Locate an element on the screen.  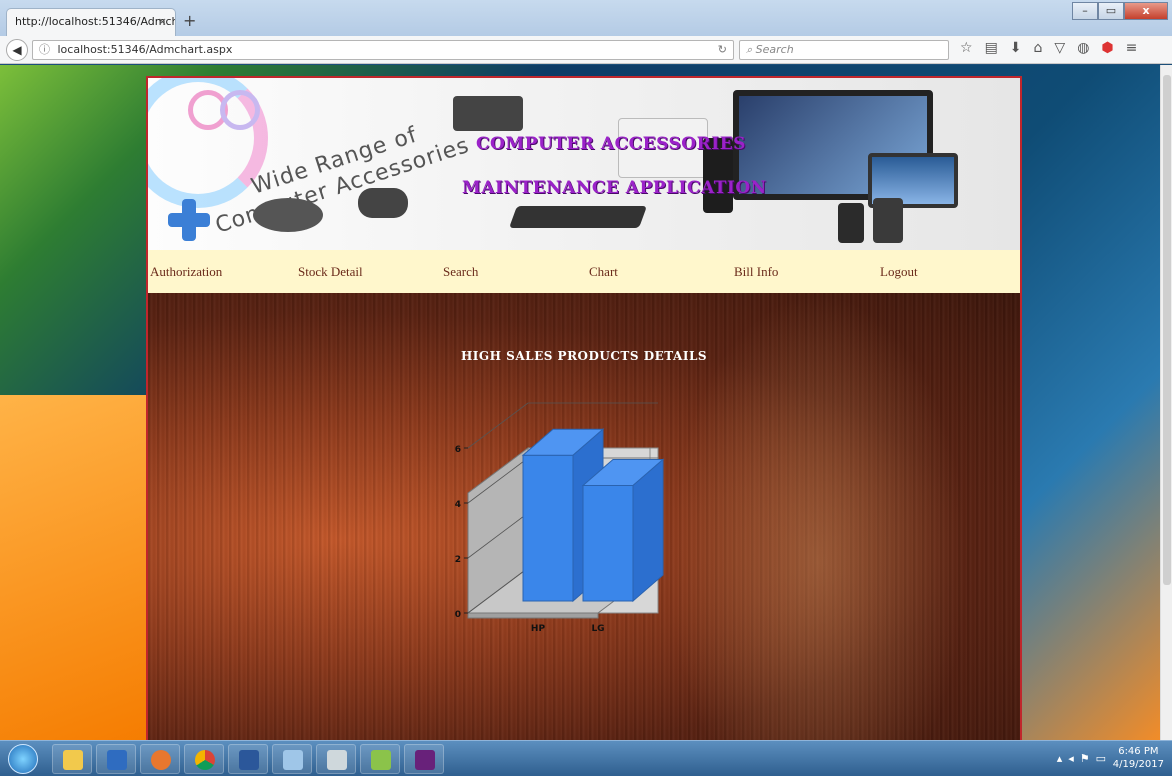
reading-list-icon: ▤ is located at coordinates (991, 48).